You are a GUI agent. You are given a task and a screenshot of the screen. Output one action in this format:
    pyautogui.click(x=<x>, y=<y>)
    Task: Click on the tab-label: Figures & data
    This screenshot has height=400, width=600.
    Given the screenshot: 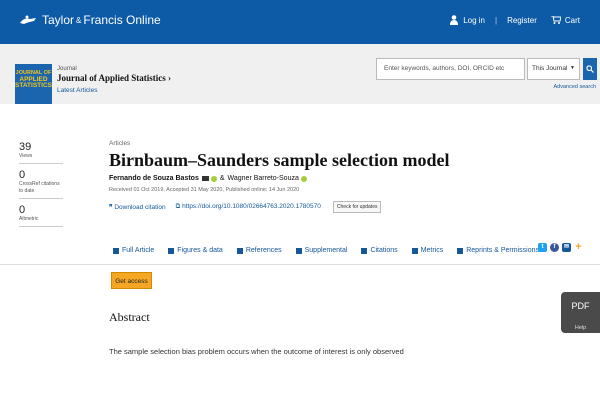 What is the action you would take?
    pyautogui.click(x=200, y=250)
    